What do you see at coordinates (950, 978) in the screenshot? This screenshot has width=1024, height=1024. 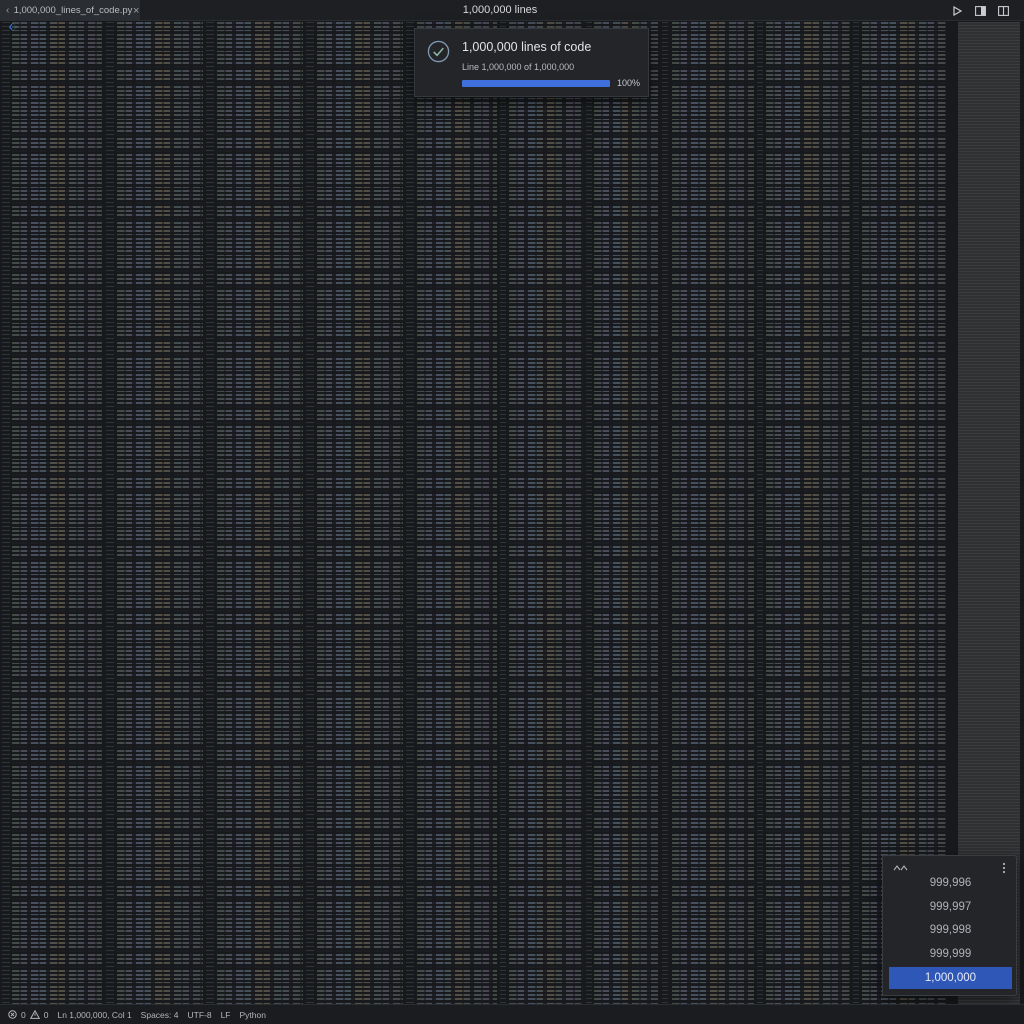 I see `line-item-selected: 1,000,000` at bounding box center [950, 978].